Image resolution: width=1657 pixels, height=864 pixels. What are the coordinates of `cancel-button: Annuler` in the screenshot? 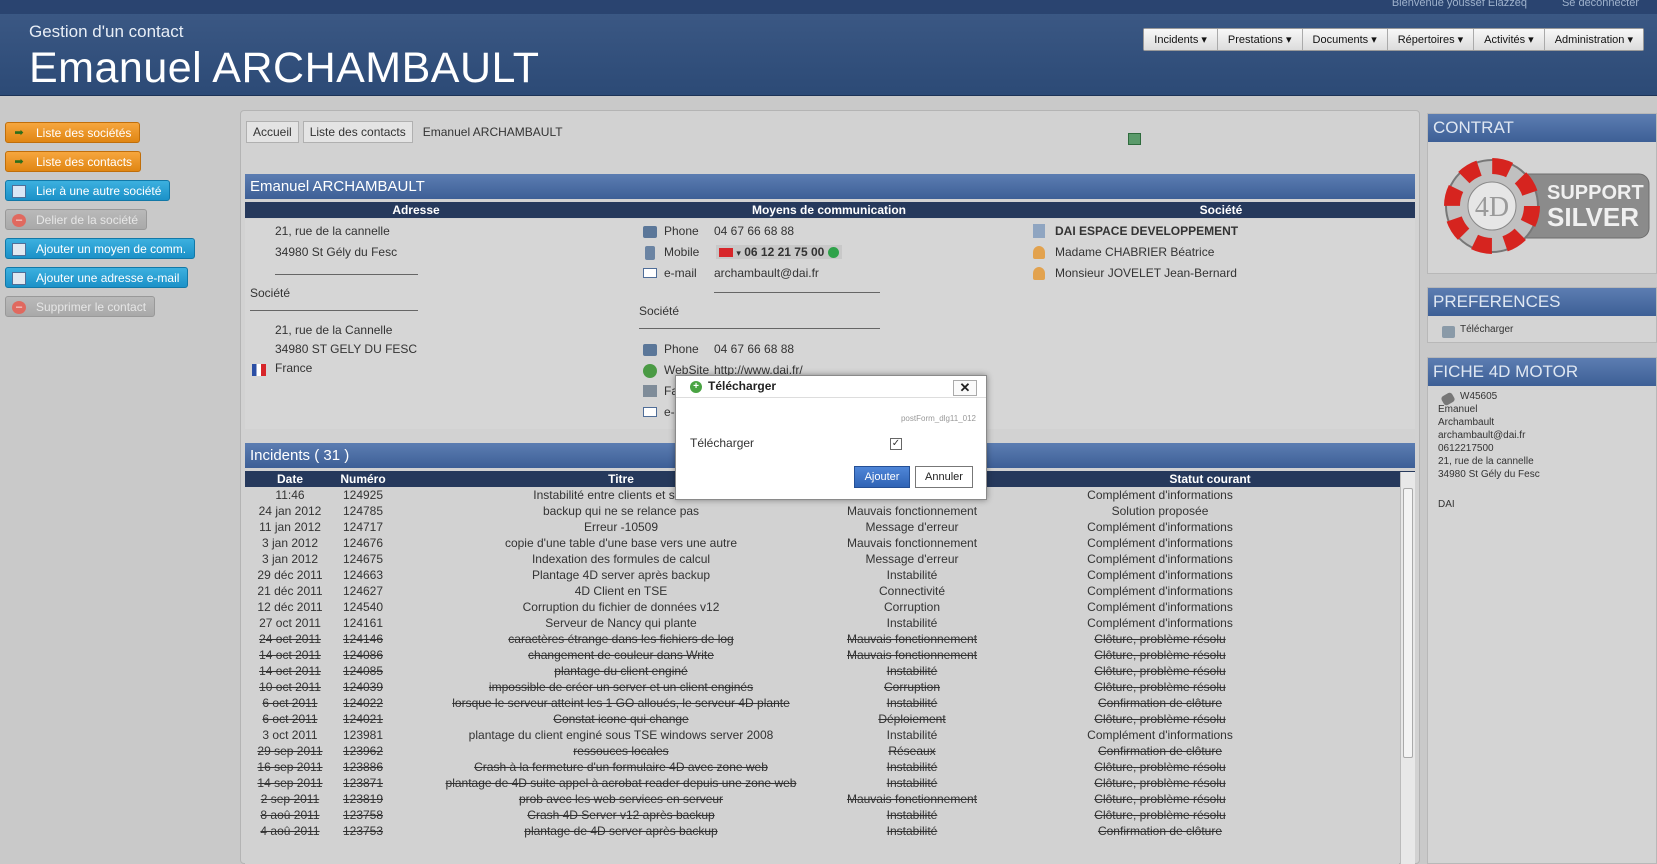 It's located at (944, 477).